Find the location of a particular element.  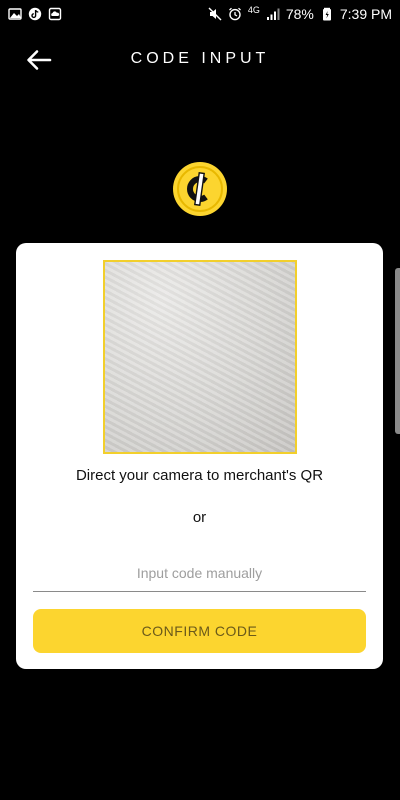

mute-icon is located at coordinates (215, 14).